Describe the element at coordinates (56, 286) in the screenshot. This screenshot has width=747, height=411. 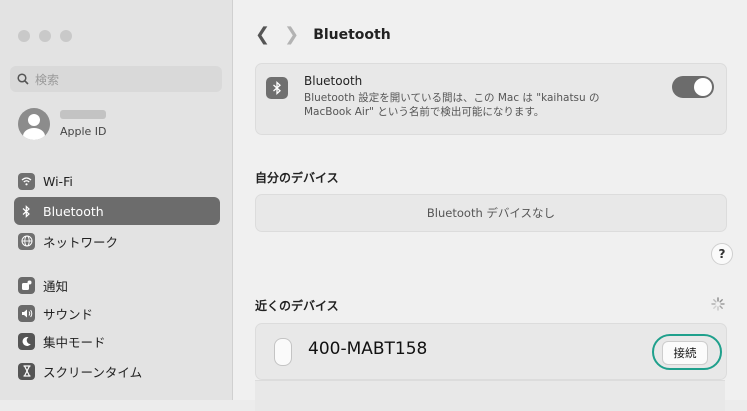
I see `sidebar-item-label: 通知` at that location.